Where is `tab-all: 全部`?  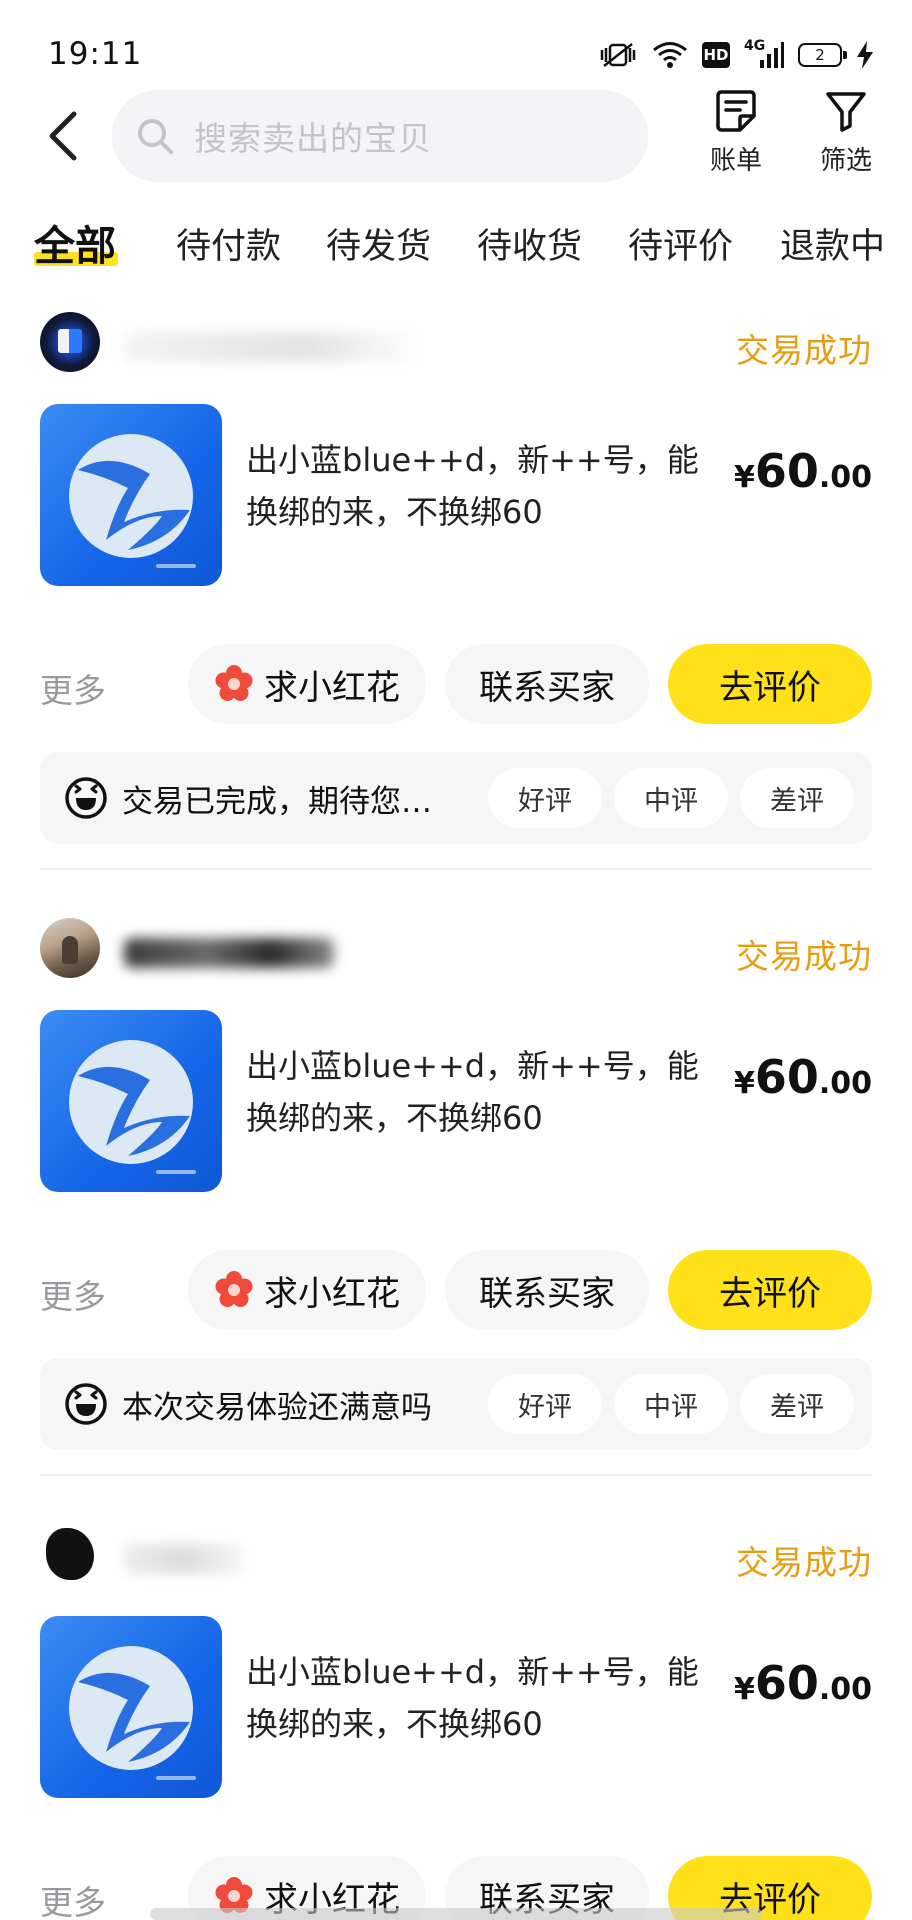
tab-all: 全部 is located at coordinates (75, 242).